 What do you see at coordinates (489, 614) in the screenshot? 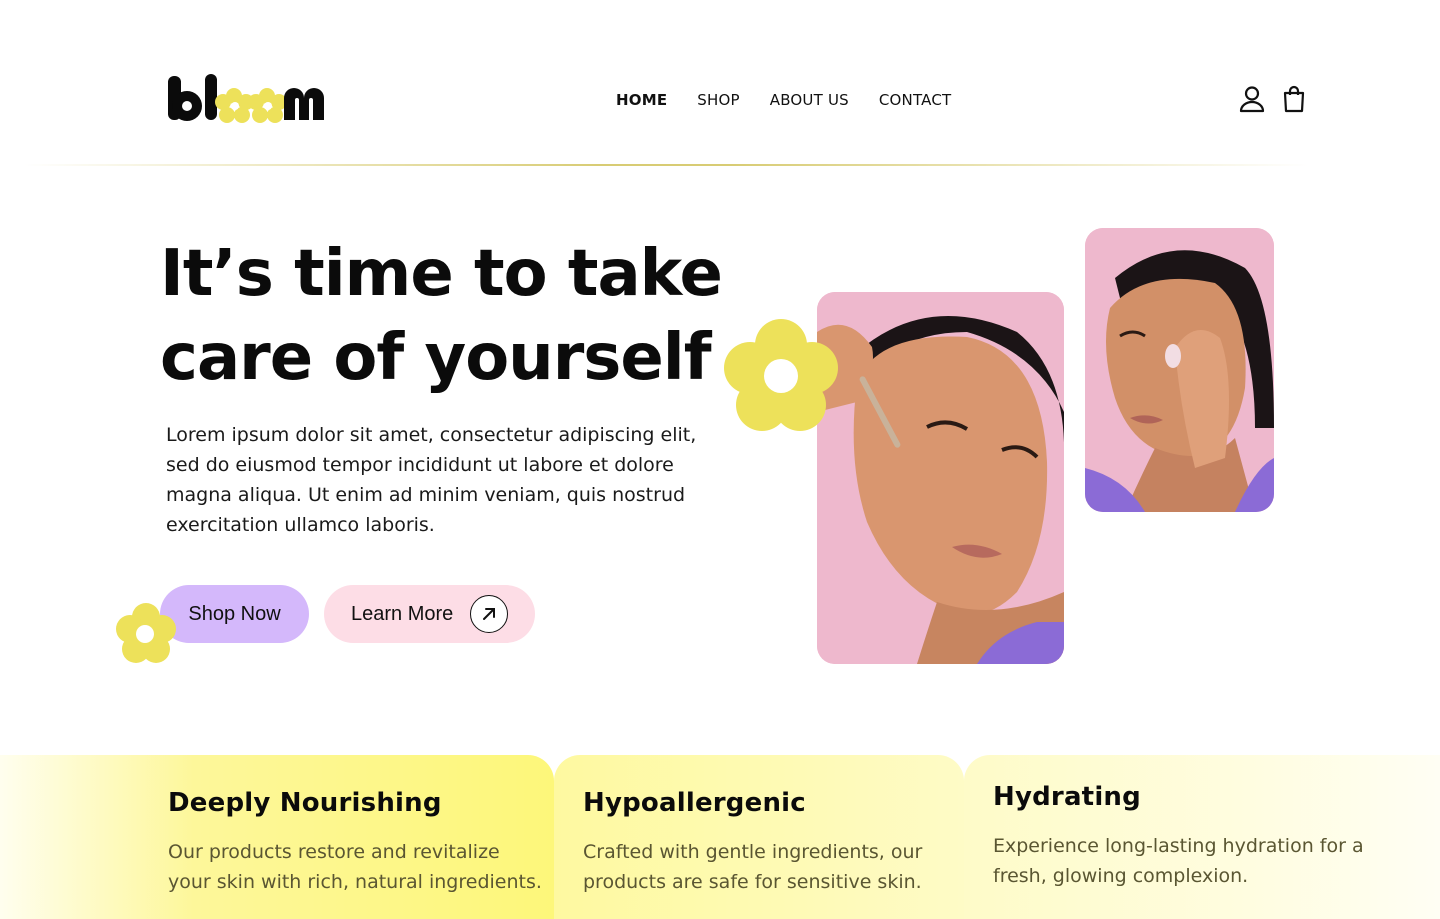
I see `arrow-up-right-icon` at bounding box center [489, 614].